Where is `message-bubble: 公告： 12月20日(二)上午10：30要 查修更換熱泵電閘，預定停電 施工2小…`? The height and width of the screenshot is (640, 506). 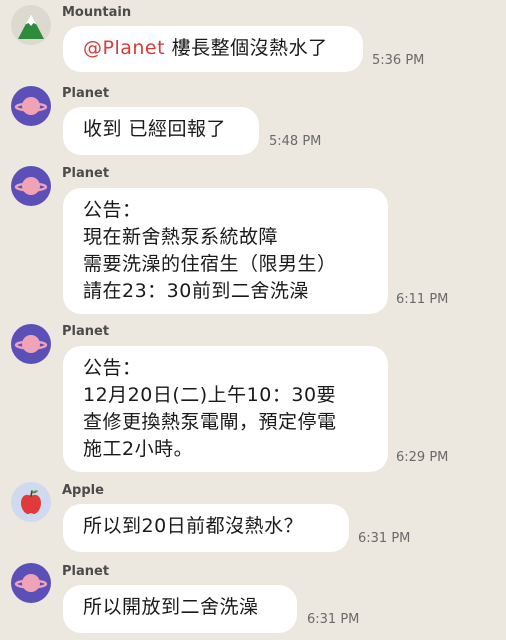
message-bubble: 公告： 12月20日(二)上午10：30要 查修更換熱泵電閘，預定停電 施工2小… is located at coordinates (225, 409).